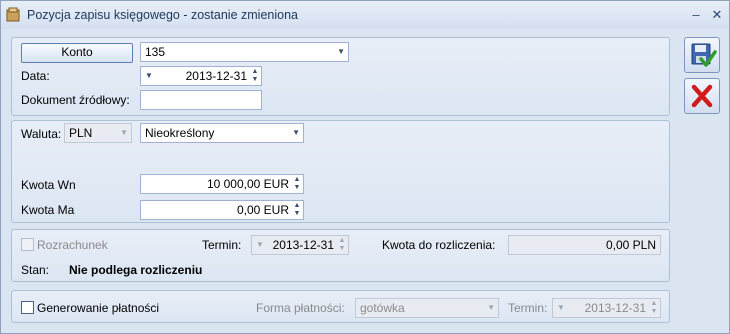  I want to click on rozrachunek-checkbox, so click(27, 244).